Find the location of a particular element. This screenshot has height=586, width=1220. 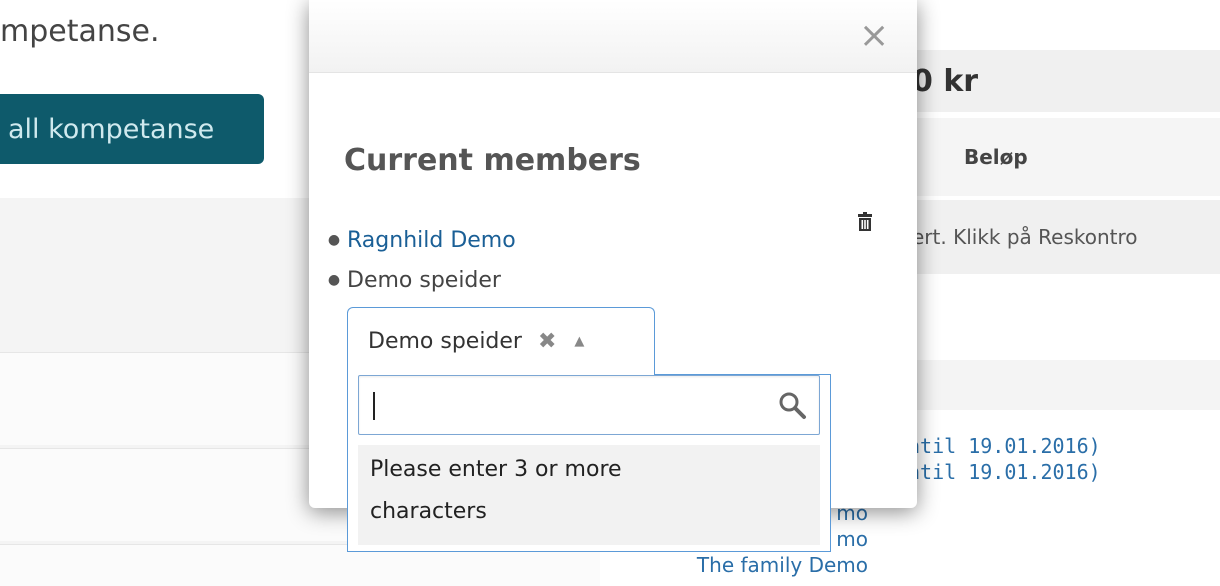

search-field is located at coordinates (589, 405).